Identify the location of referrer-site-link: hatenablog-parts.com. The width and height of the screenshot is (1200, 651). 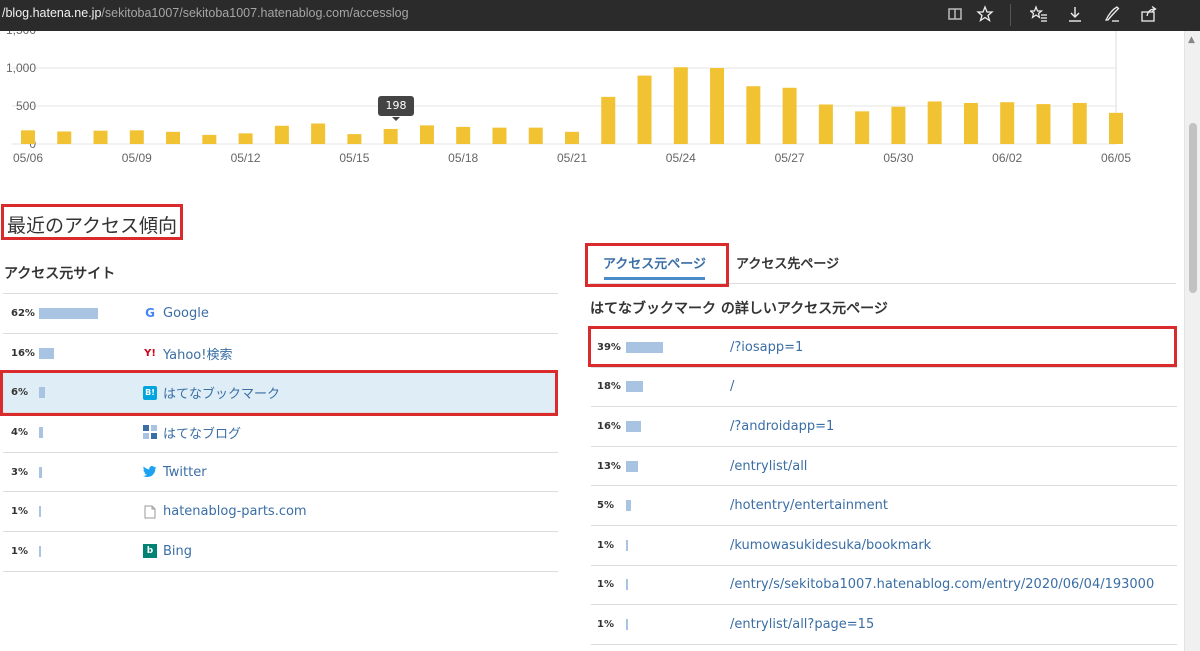
(225, 511).